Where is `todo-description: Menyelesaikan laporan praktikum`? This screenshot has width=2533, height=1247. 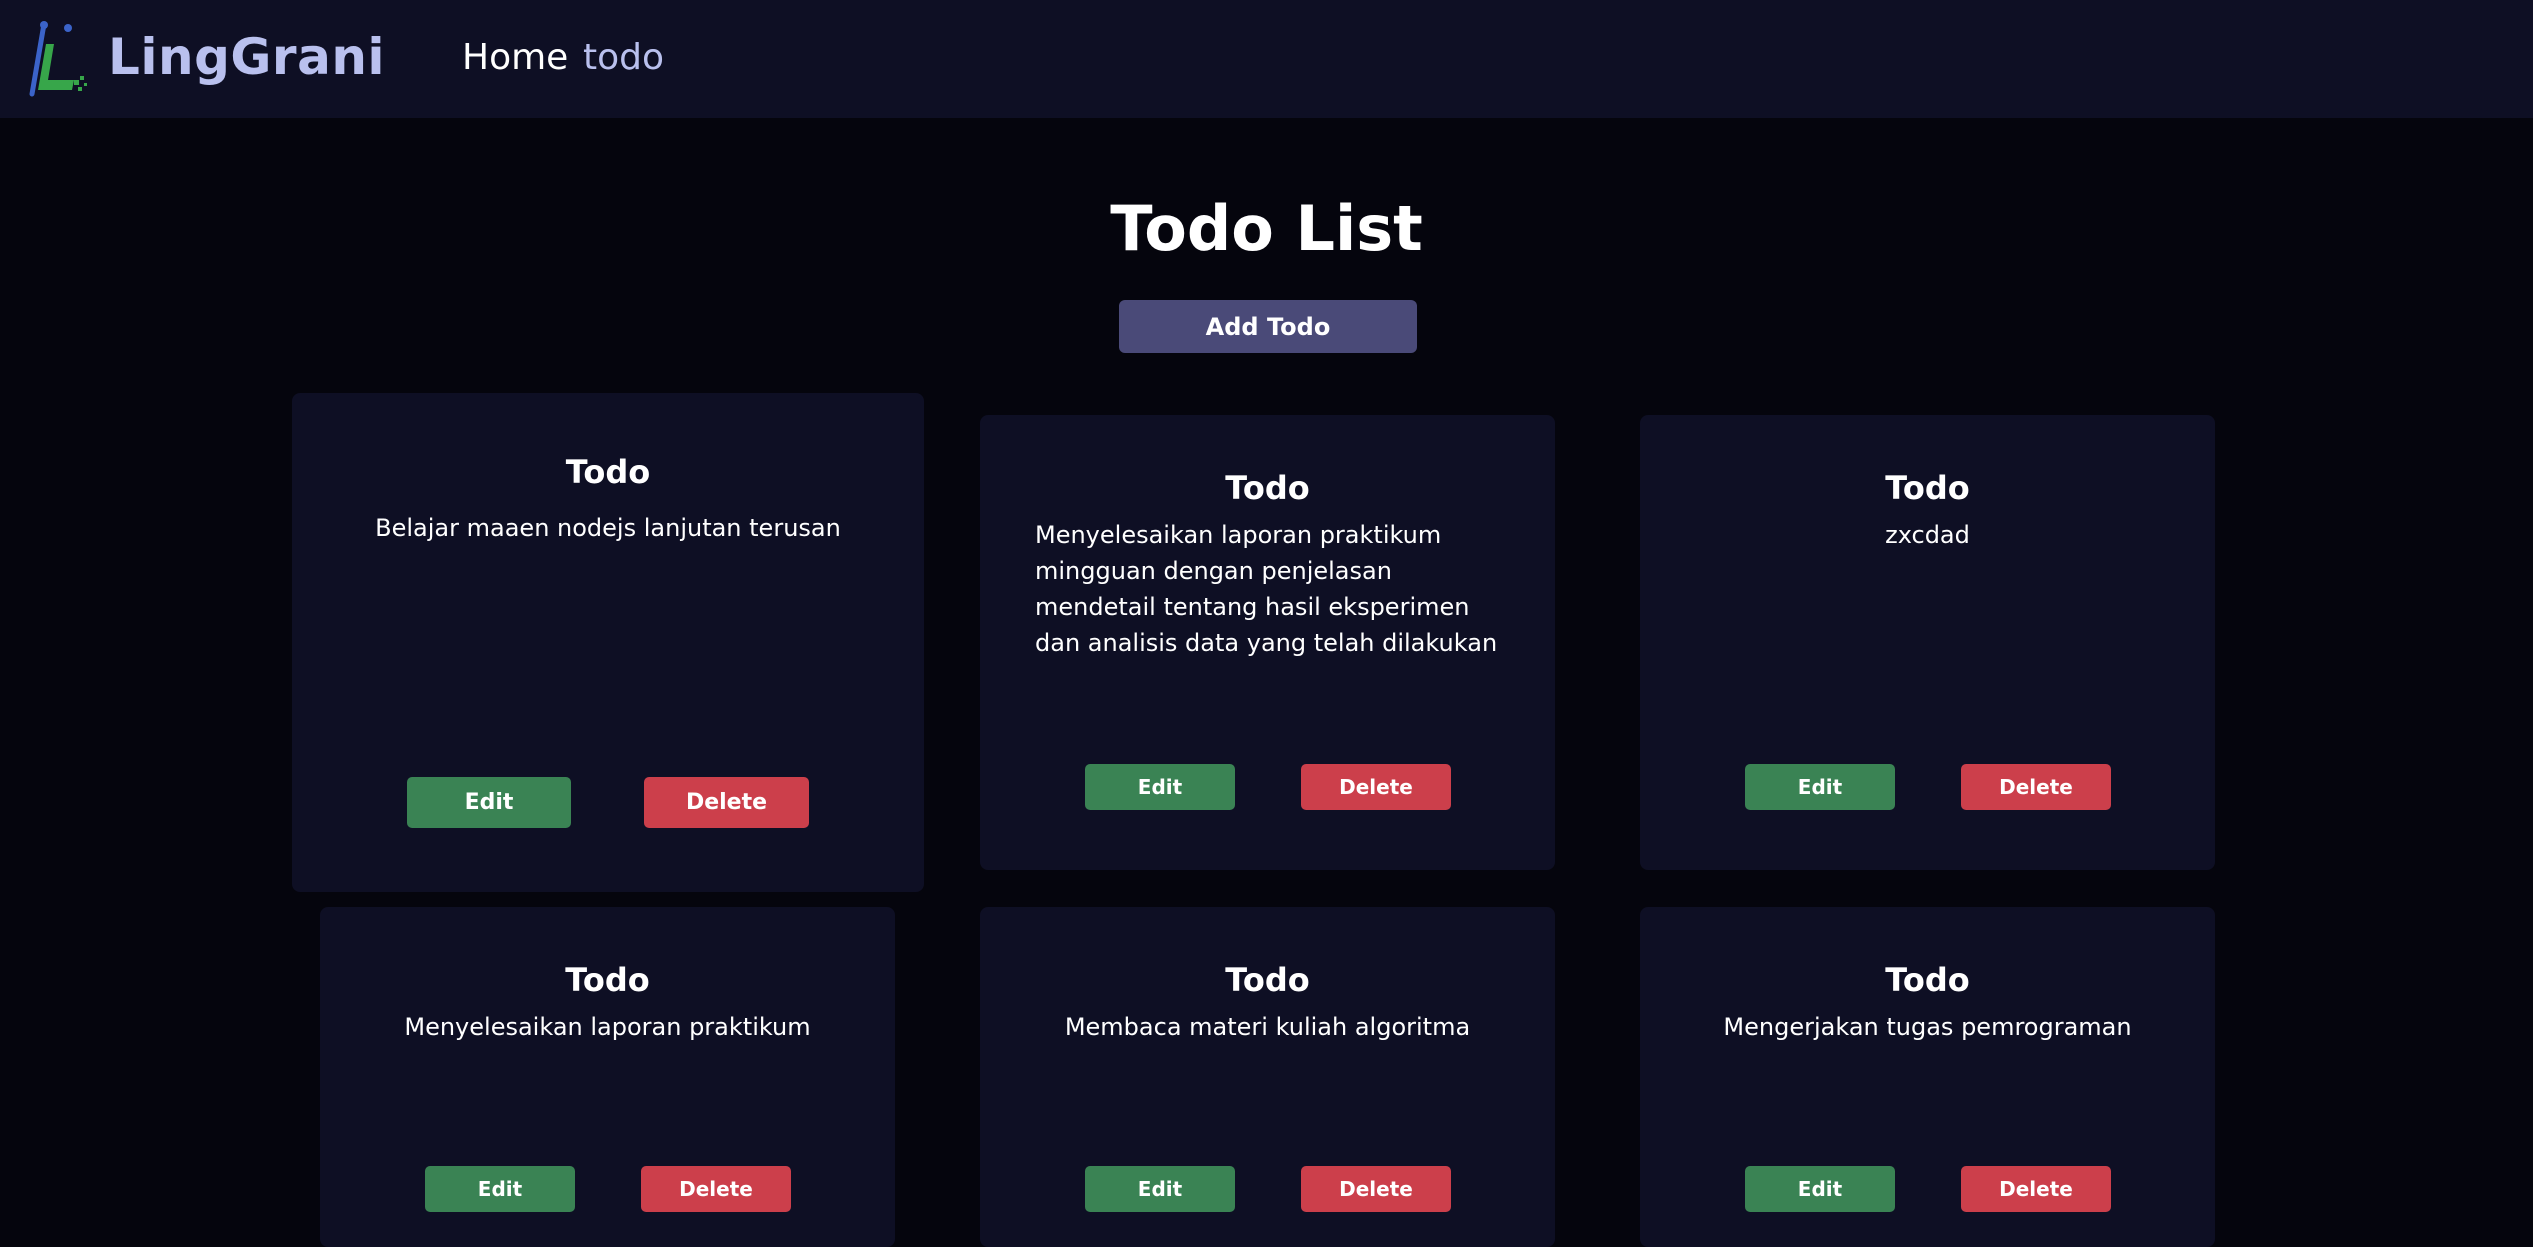 todo-description: Menyelesaikan laporan praktikum is located at coordinates (607, 1027).